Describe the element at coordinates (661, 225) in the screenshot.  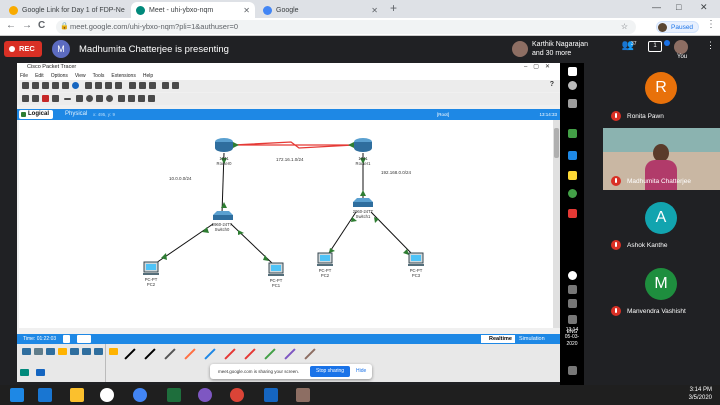
I see `participant-tile: A Ashok Kanthe` at that location.